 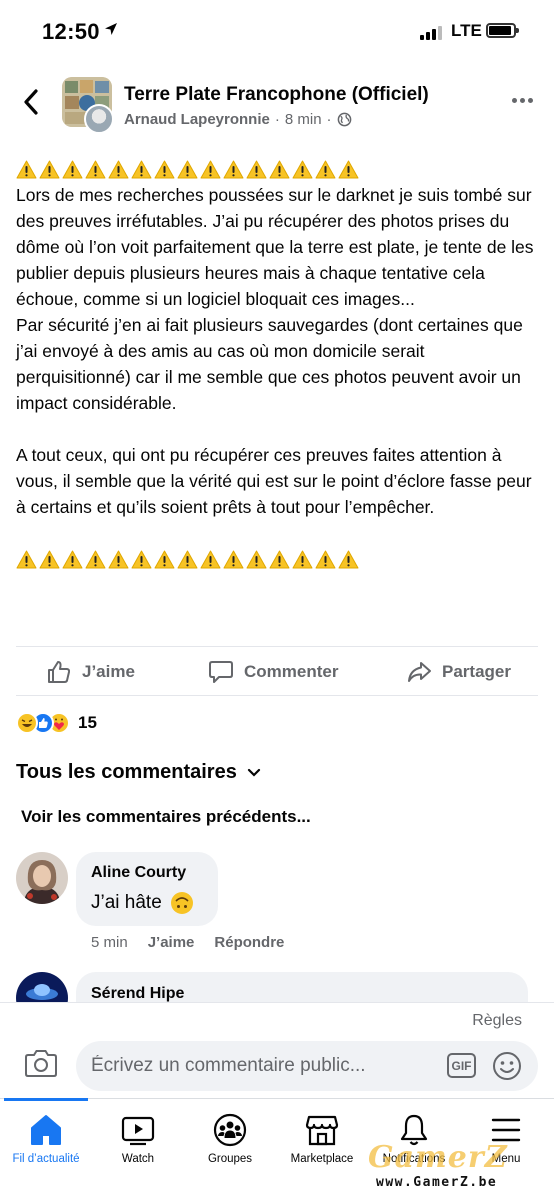 What do you see at coordinates (154, 873) in the screenshot?
I see `commenter-name: Aline Courty` at bounding box center [154, 873].